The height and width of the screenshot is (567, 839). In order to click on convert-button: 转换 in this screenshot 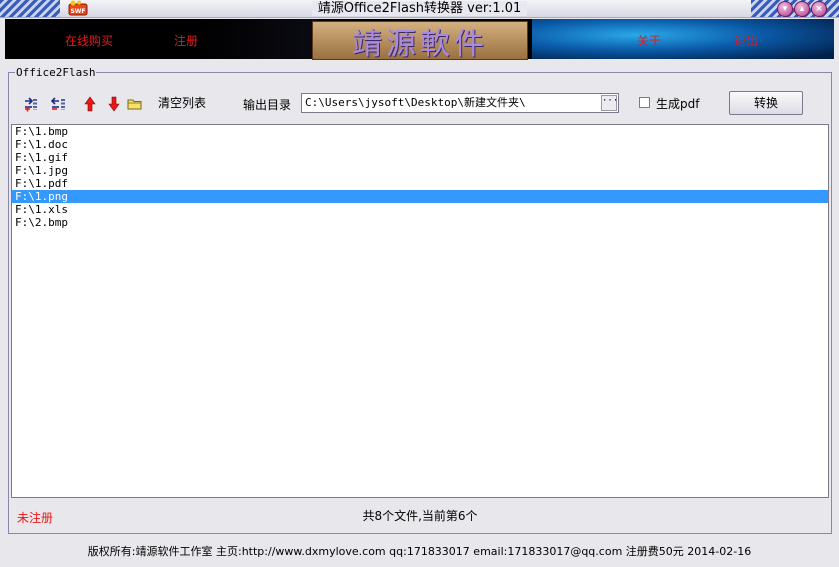, I will do `click(766, 103)`.